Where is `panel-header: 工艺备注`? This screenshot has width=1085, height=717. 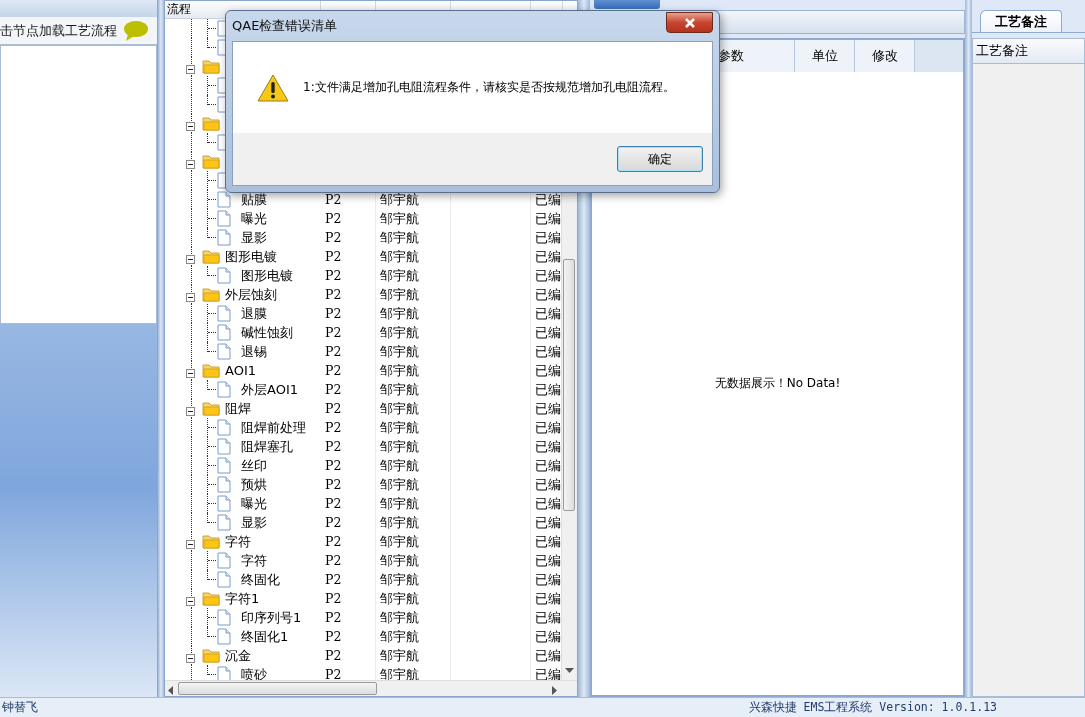 panel-header: 工艺备注 is located at coordinates (1028, 51).